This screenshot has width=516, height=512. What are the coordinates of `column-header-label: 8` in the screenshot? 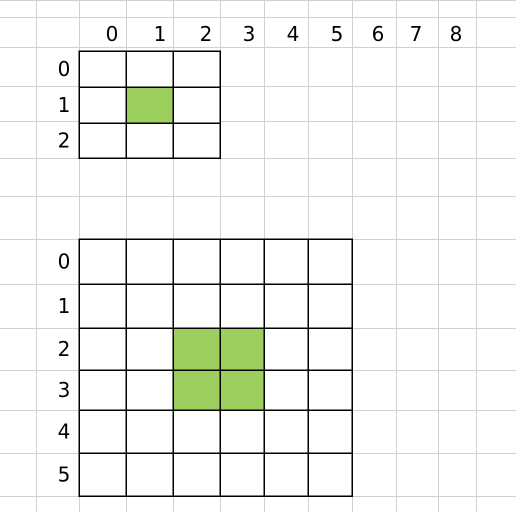 It's located at (456, 34).